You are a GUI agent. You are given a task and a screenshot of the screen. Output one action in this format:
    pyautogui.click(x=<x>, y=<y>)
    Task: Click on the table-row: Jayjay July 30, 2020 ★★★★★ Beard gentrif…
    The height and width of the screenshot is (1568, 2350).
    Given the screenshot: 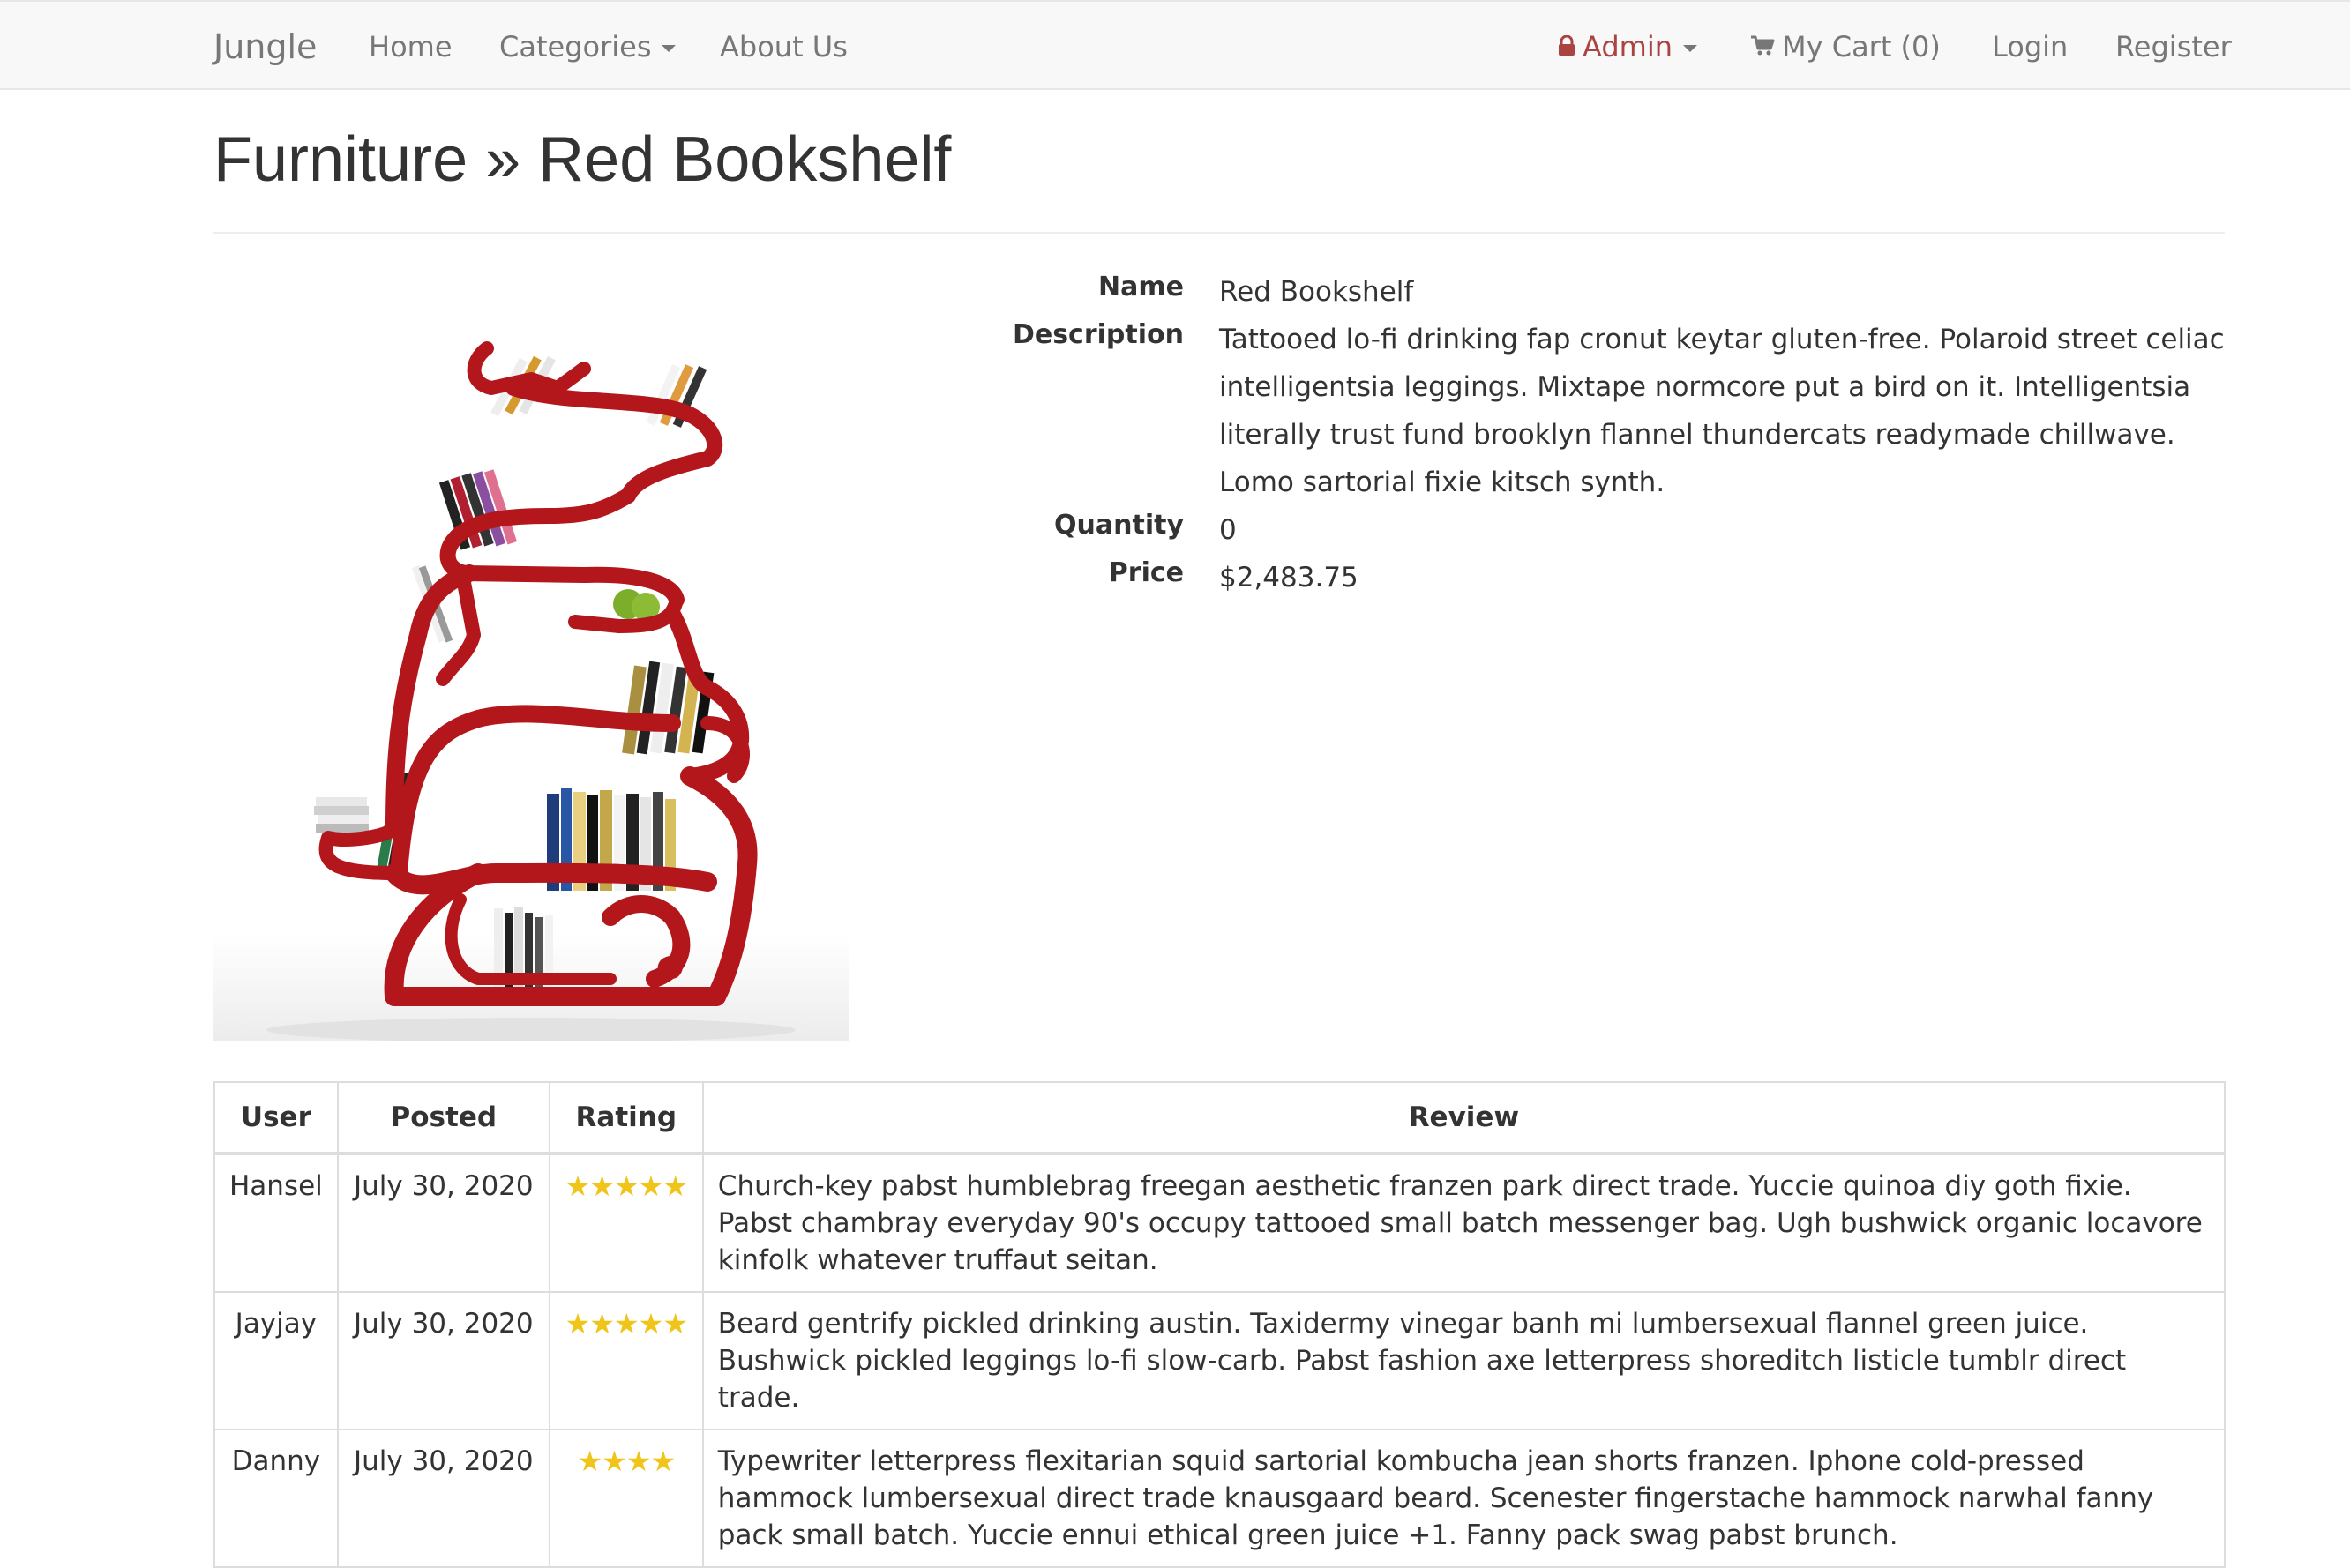 What is the action you would take?
    pyautogui.click(x=1220, y=1360)
    